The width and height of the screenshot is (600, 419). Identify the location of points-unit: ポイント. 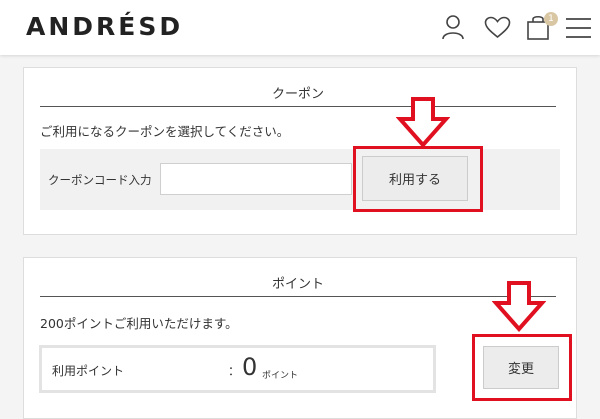
(280, 376).